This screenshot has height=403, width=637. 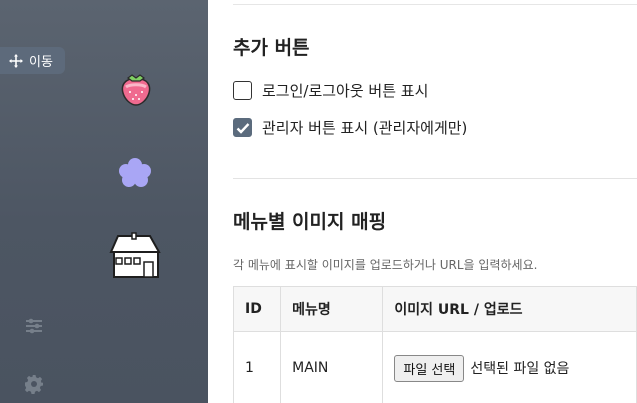 What do you see at coordinates (136, 89) in the screenshot?
I see `strawberry-icon` at bounding box center [136, 89].